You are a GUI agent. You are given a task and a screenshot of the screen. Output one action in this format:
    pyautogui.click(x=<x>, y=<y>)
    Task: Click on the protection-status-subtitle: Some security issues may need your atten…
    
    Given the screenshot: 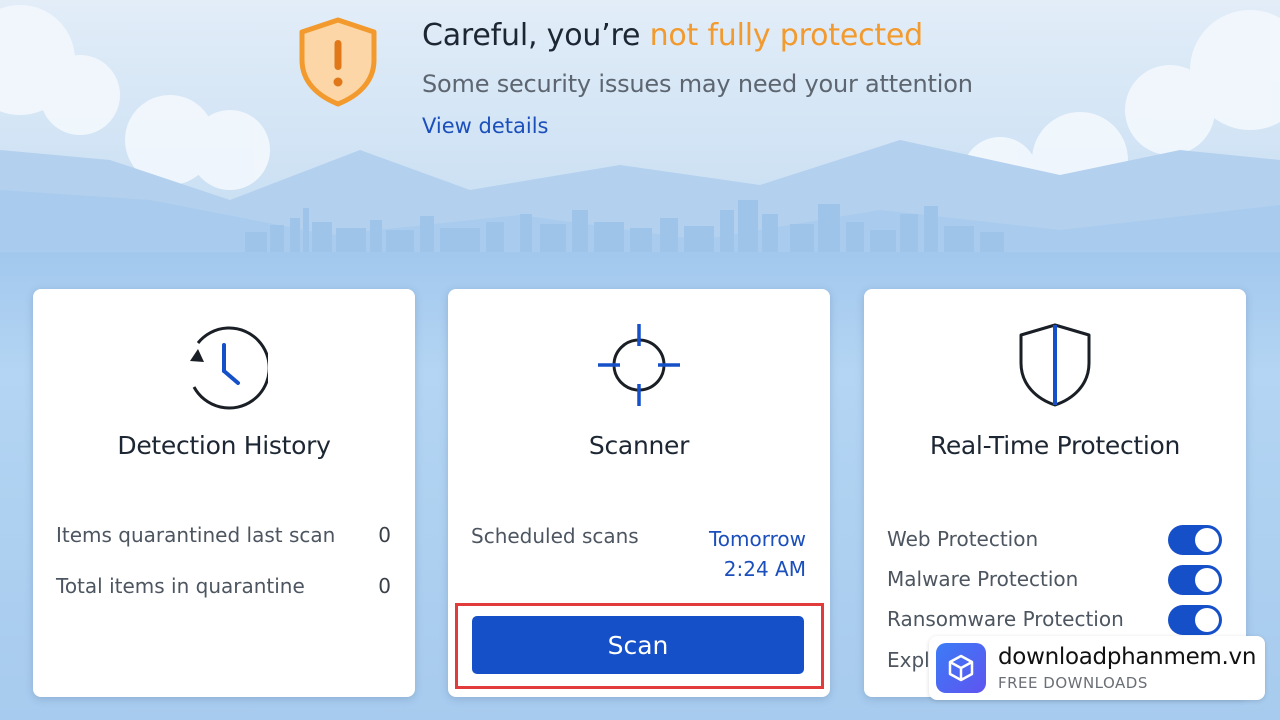 What is the action you would take?
    pyautogui.click(x=697, y=84)
    